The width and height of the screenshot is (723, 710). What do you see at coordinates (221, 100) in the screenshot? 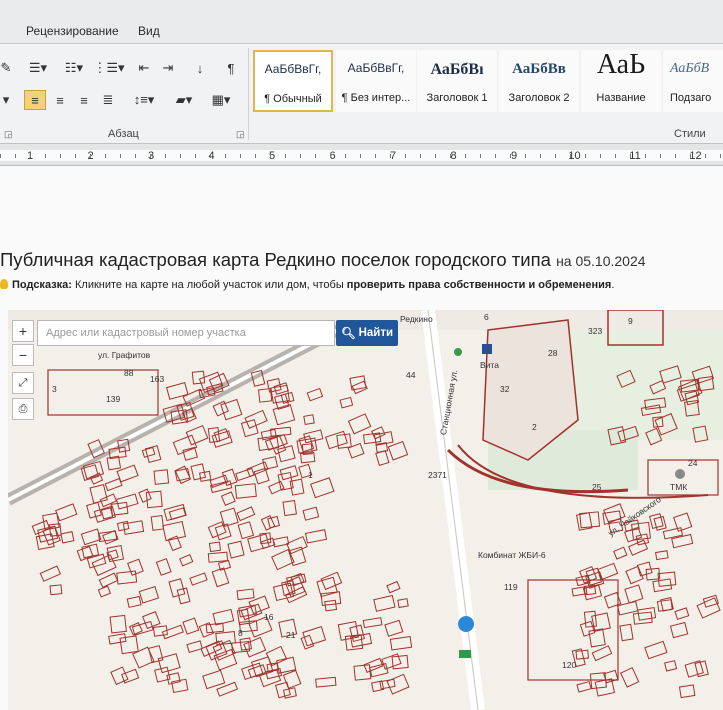
I see `borders-icon: ▦▾` at bounding box center [221, 100].